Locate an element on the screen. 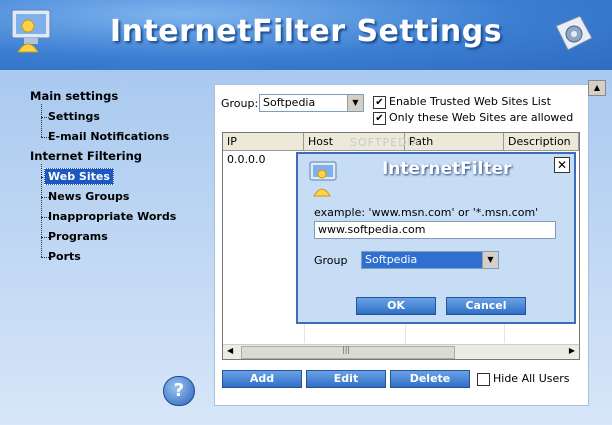 The width and height of the screenshot is (612, 425). scrollbar-thumb: ||| is located at coordinates (348, 352).